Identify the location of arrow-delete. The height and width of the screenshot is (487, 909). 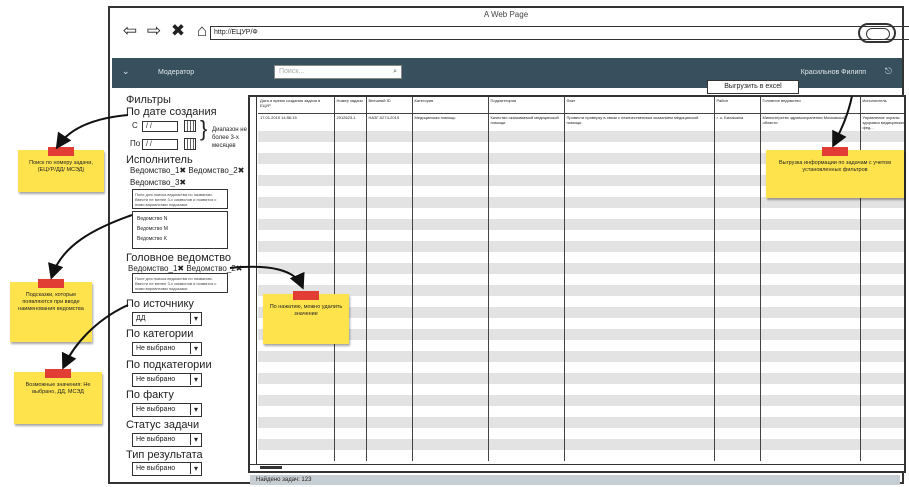
(267, 277).